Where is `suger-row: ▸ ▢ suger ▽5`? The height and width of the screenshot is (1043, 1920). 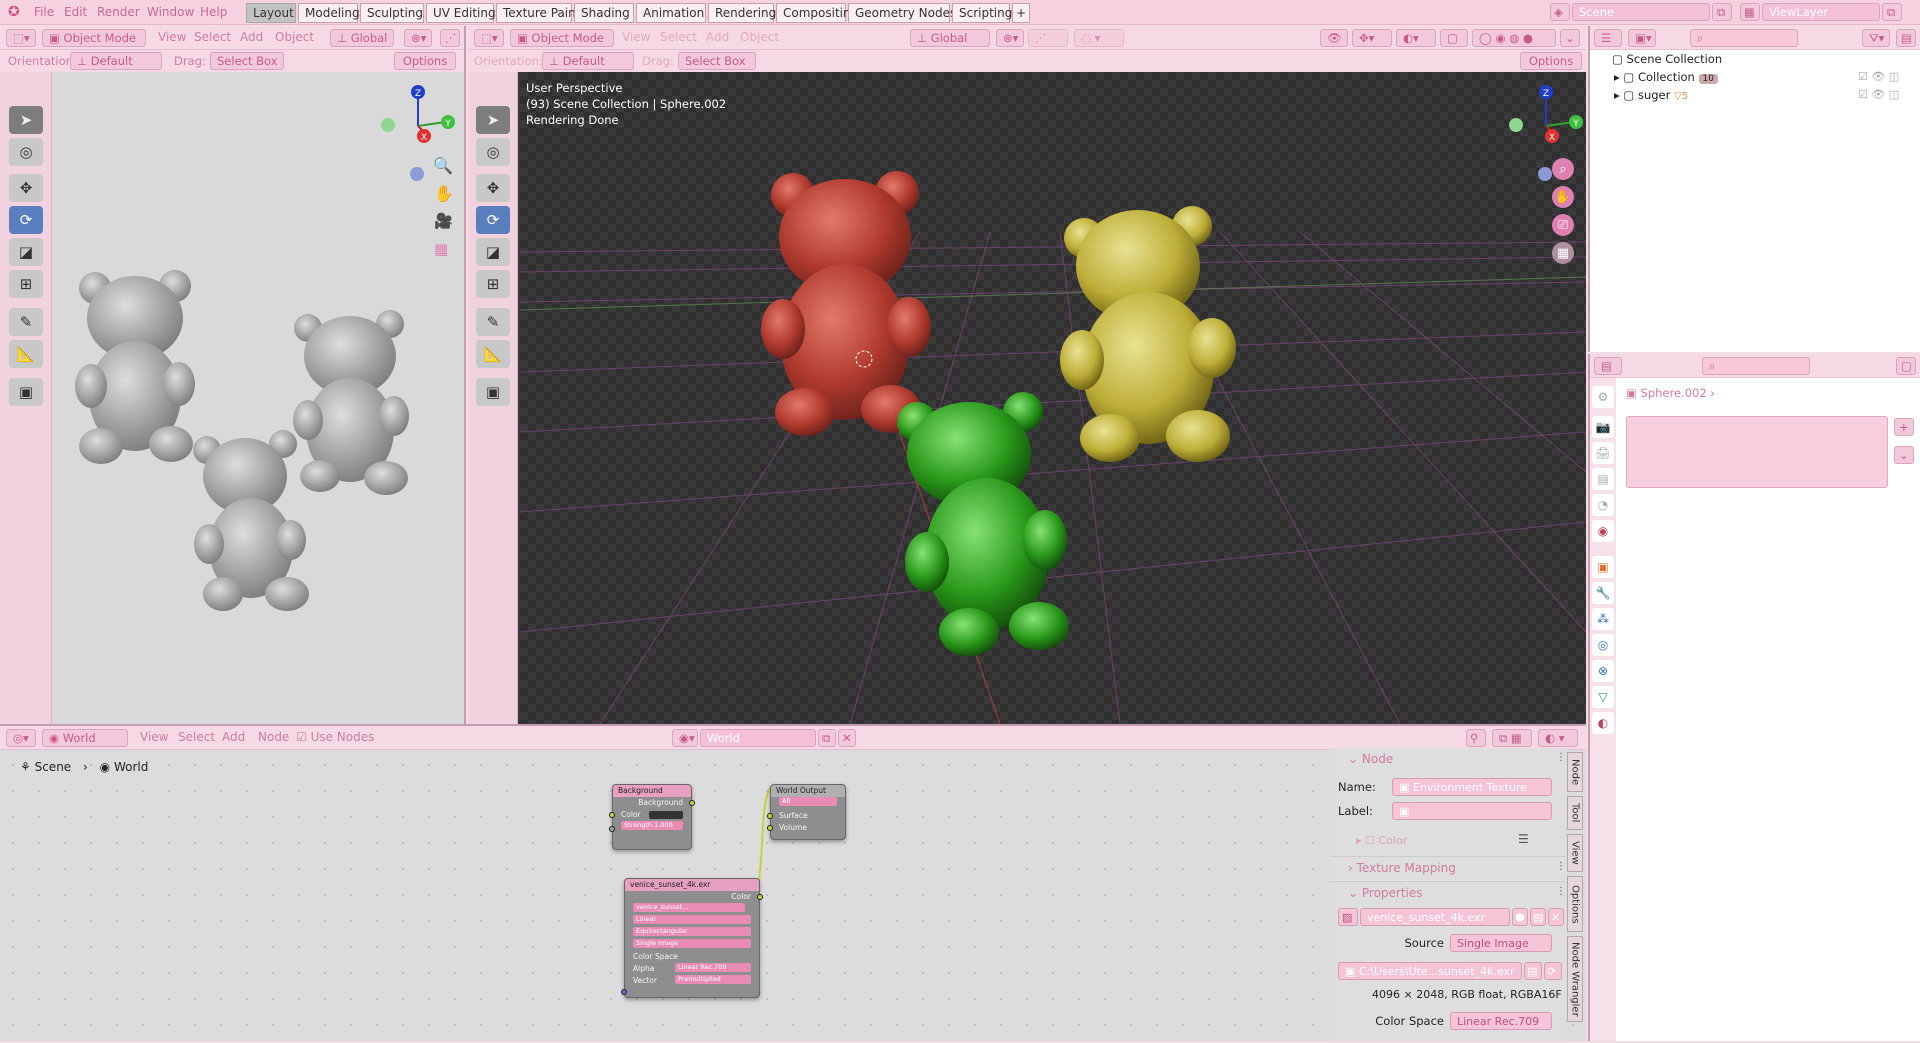
suger-row: ▸ ▢ suger ▽5 is located at coordinates (1651, 95).